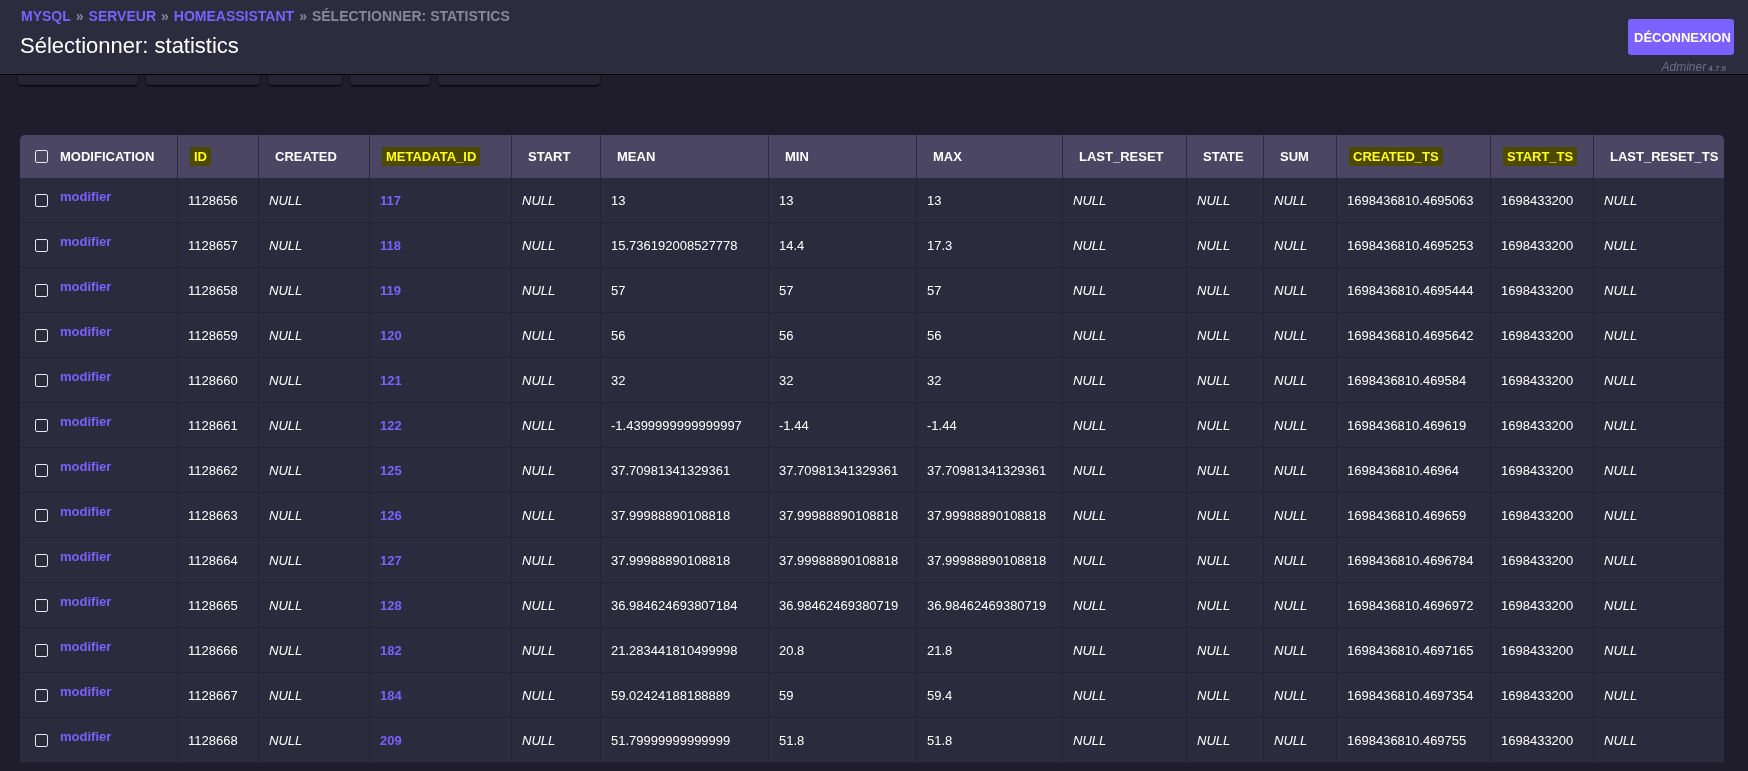 This screenshot has width=1748, height=771. I want to click on cell-value: 1698436810.4696784, so click(1410, 560).